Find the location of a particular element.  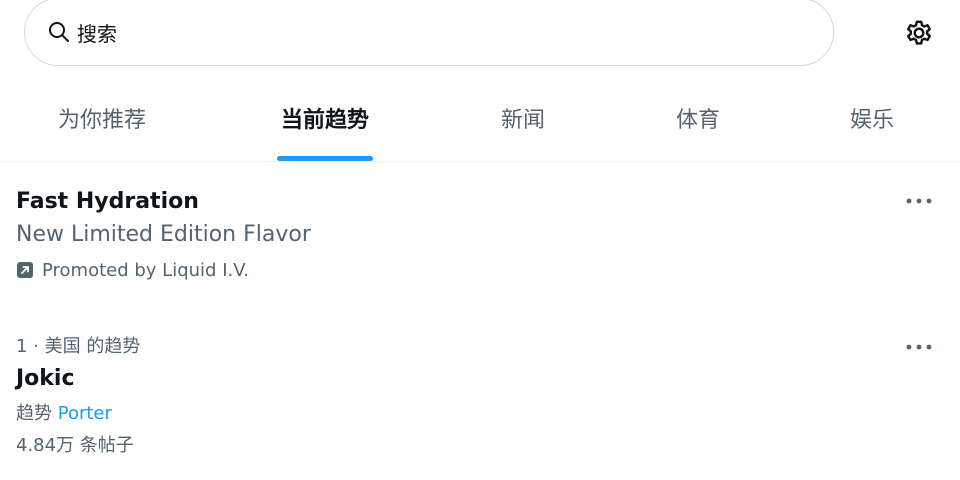

trend-title: Jokic is located at coordinates (45, 378).